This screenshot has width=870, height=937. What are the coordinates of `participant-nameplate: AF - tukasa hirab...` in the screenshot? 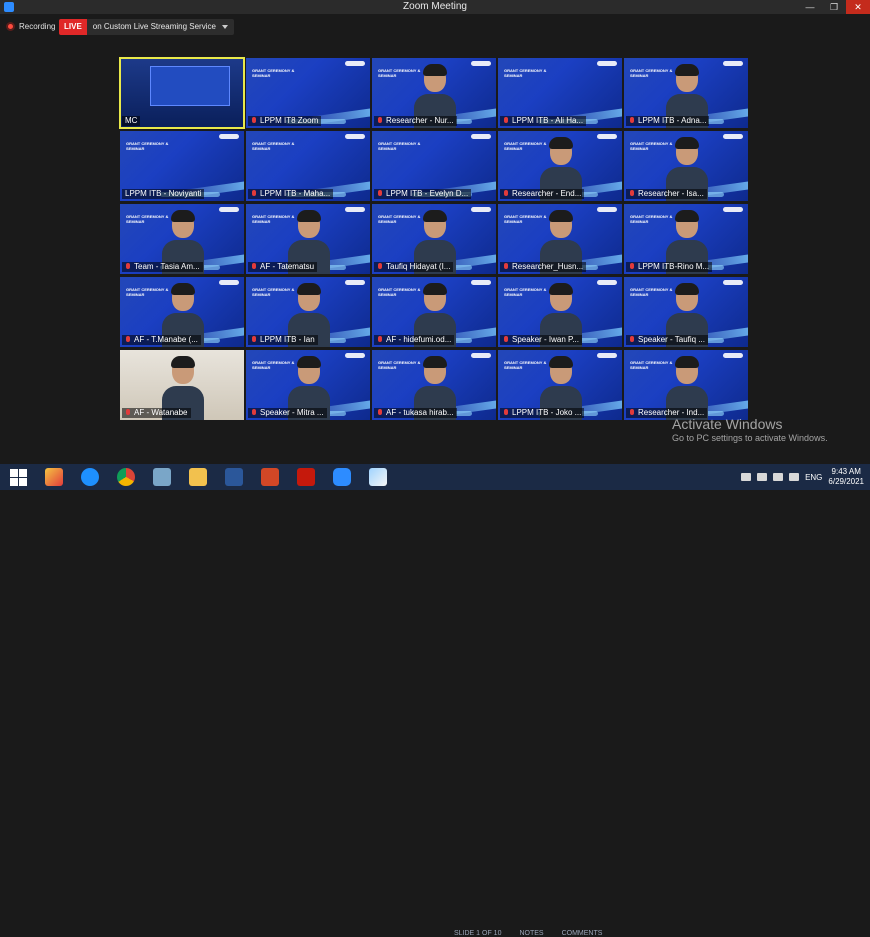 It's located at (415, 413).